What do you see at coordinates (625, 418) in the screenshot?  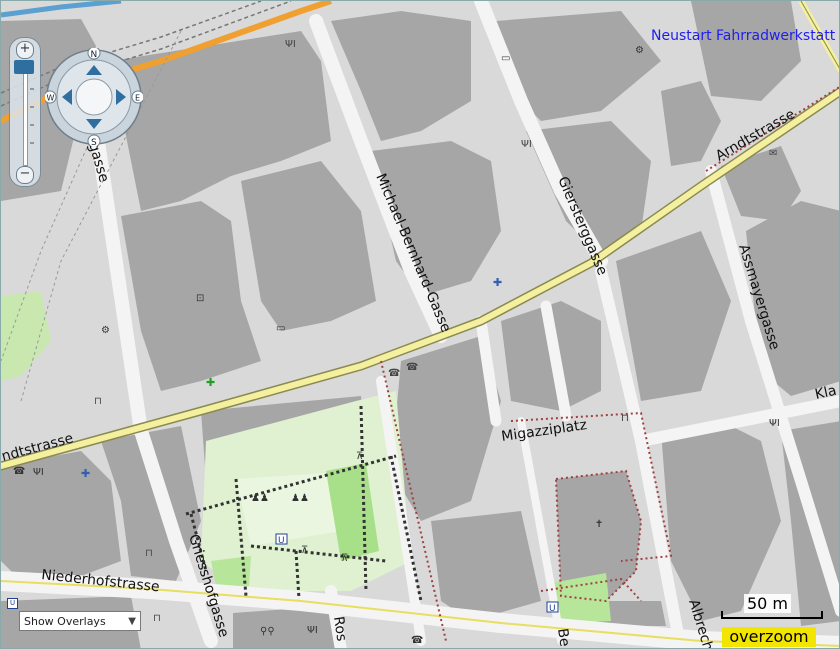 I see `shelter-icon: ⊓` at bounding box center [625, 418].